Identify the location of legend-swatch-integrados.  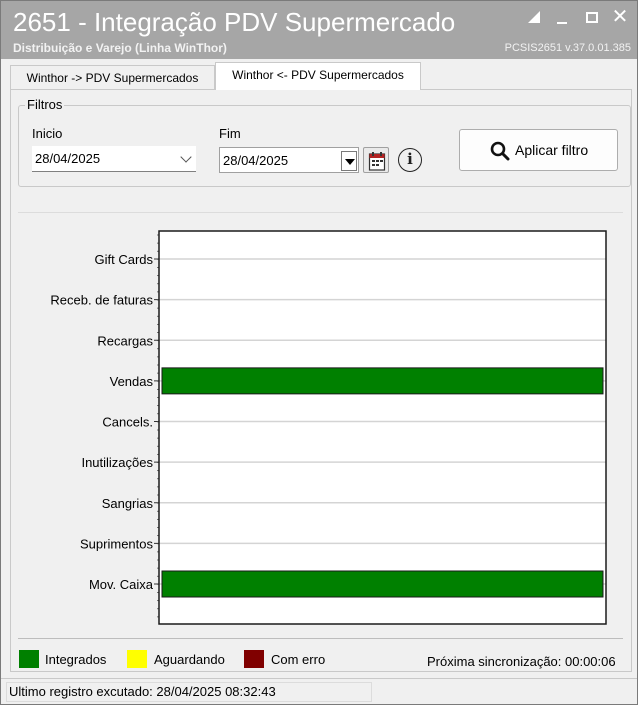
(29, 659).